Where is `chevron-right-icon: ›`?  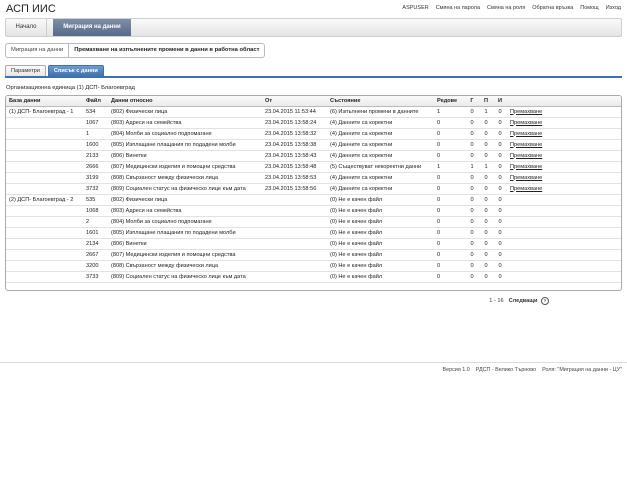
chevron-right-icon: › is located at coordinates (545, 301).